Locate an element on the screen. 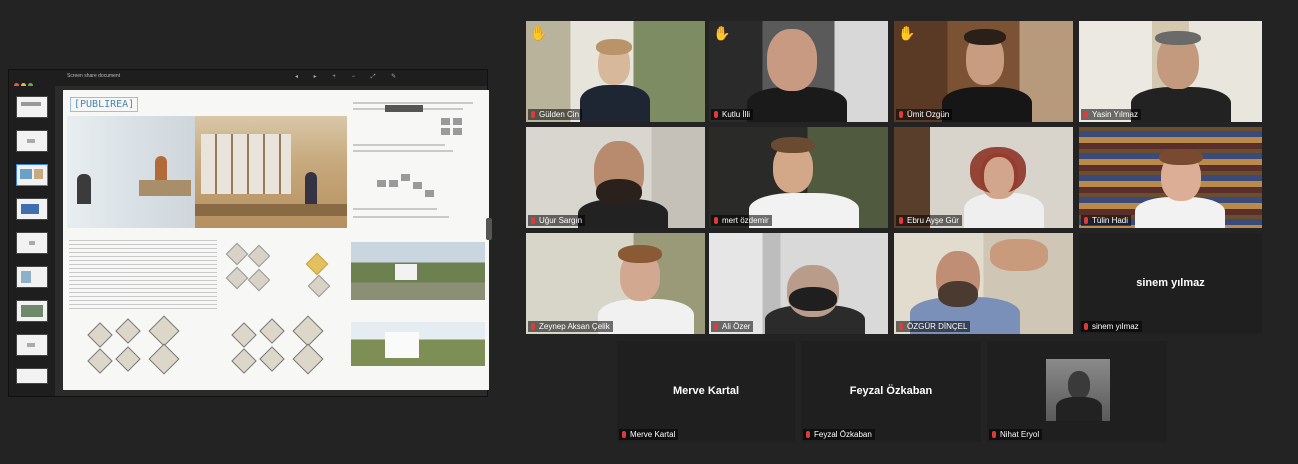 This screenshot has width=1298, height=464. participant-name-text: ÖZGÜR DİNÇEL is located at coordinates (937, 326).